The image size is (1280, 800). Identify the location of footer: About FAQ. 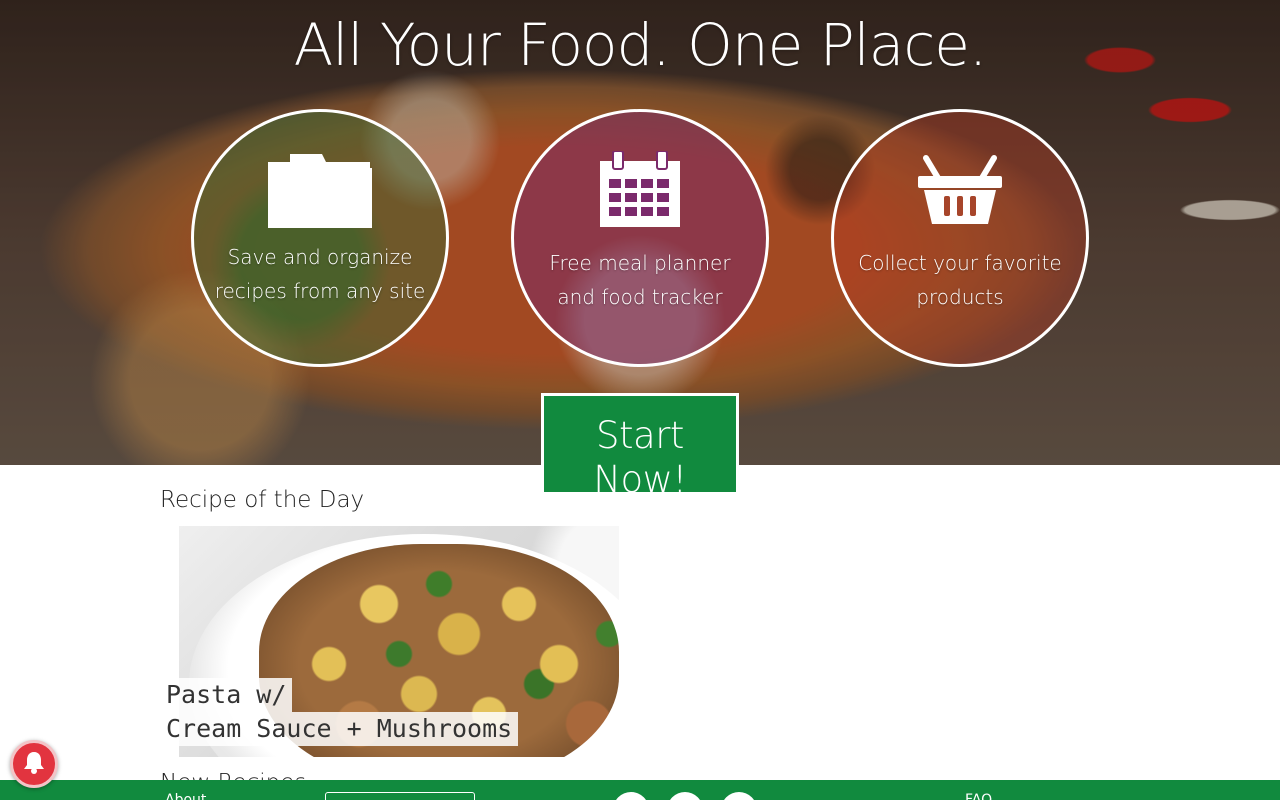
(640, 790).